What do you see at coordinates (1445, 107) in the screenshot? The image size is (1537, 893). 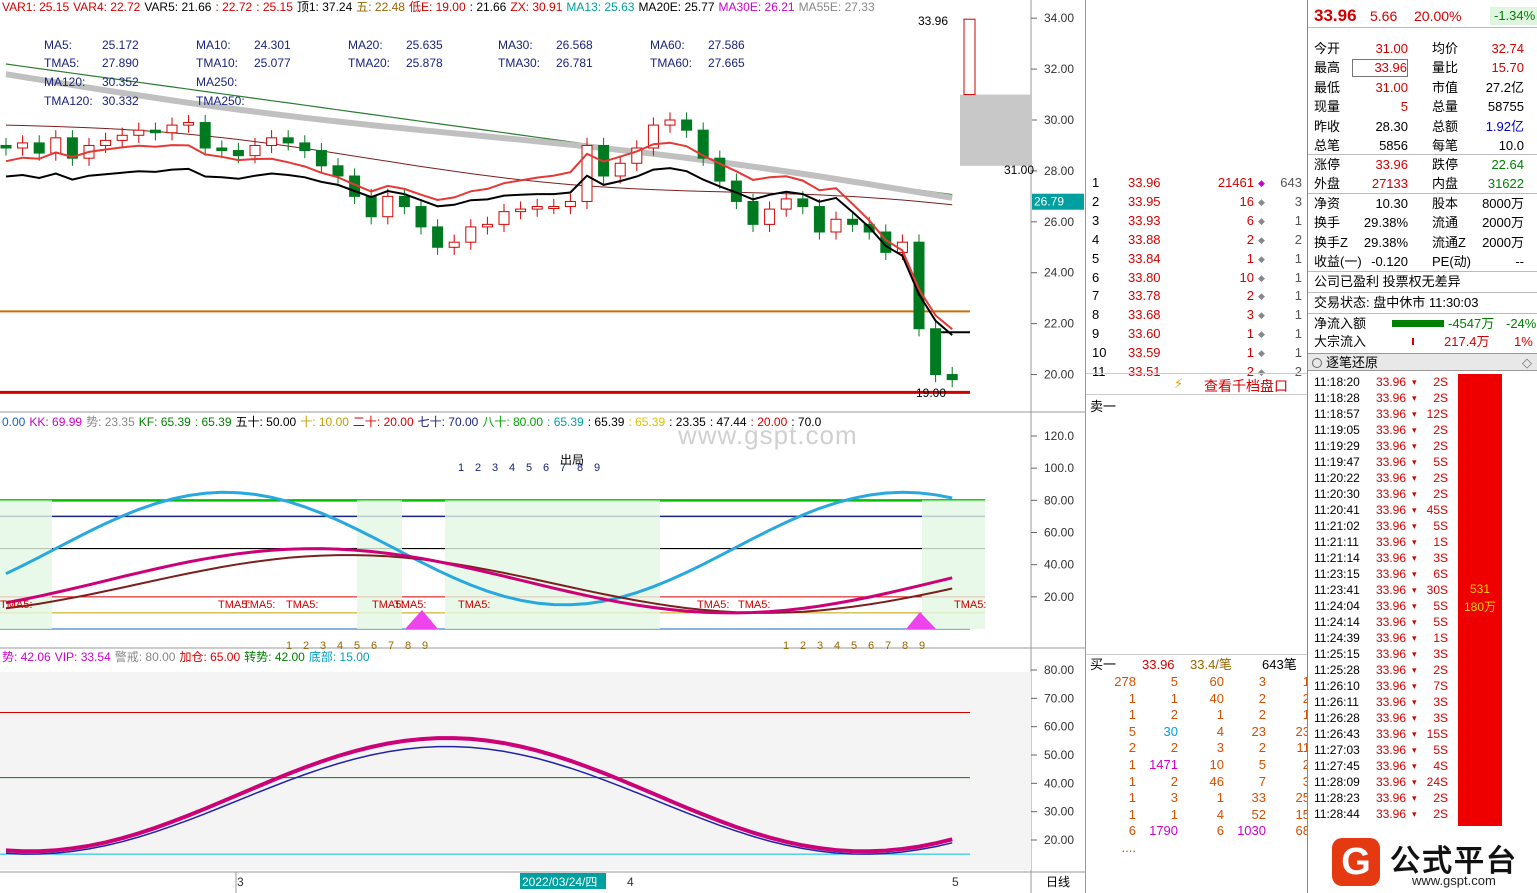 I see `quote-l2: 总量` at bounding box center [1445, 107].